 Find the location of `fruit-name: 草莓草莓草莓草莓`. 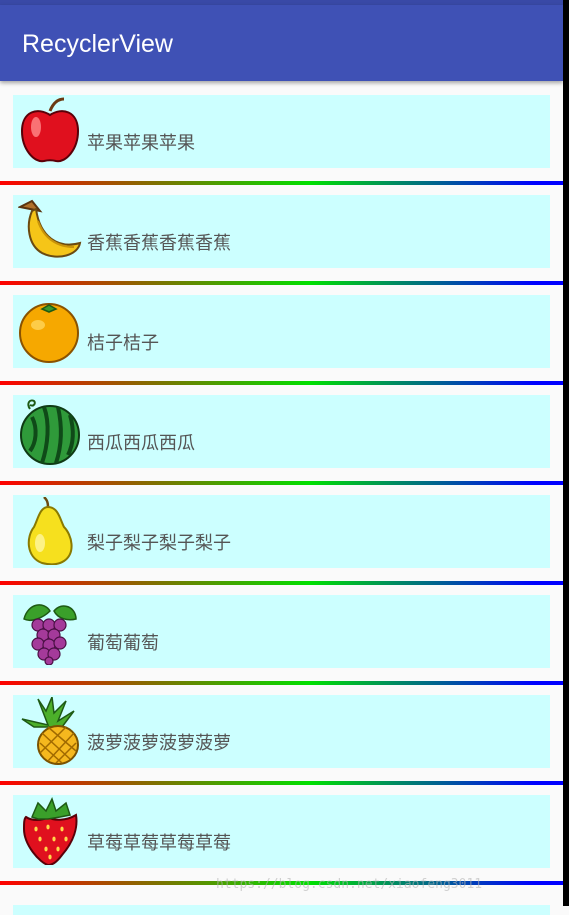

fruit-name: 草莓草莓草莓草莓 is located at coordinates (159, 843).